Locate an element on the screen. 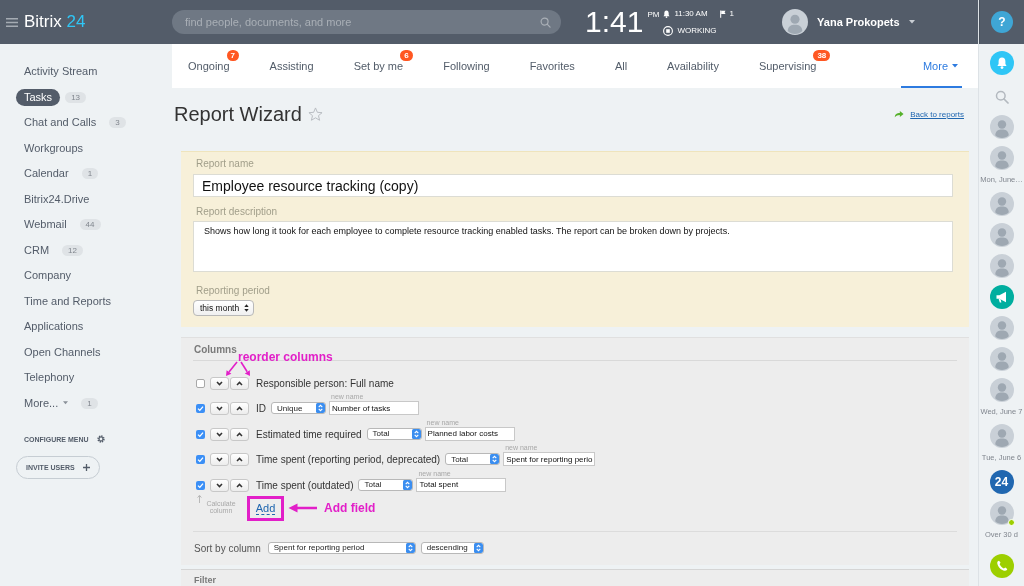 The height and width of the screenshot is (586, 1024). item-counter: 13 is located at coordinates (76, 97).